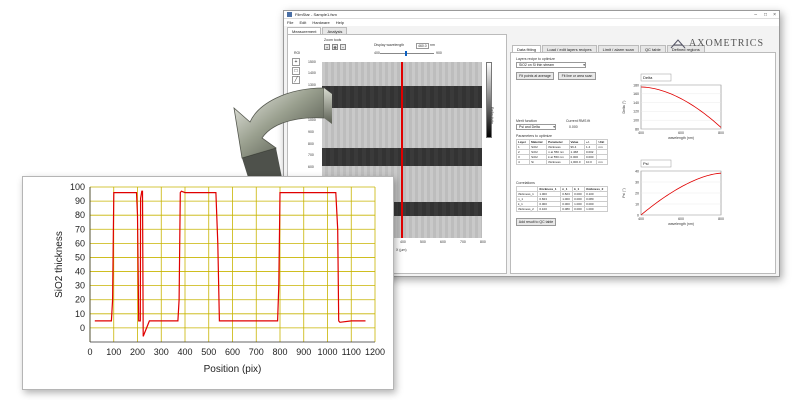 Image resolution: width=800 pixels, height=400 pixels. I want to click on axometrics-logo: AXOMETRICS, so click(717, 43).